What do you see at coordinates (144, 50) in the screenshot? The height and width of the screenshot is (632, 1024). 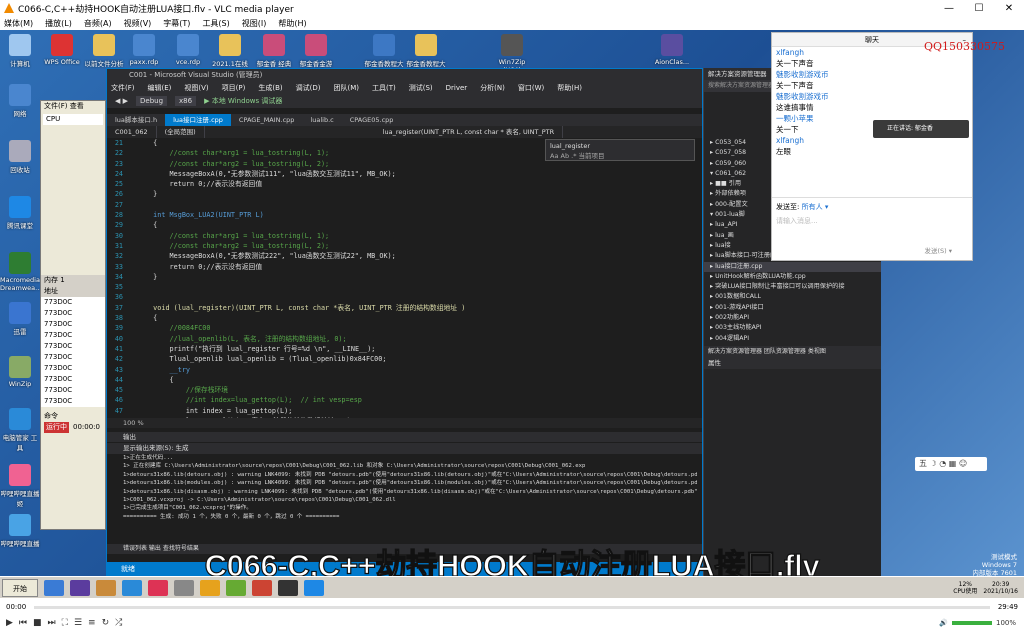 I see `desktop-icon: paxx.rdp` at bounding box center [144, 50].